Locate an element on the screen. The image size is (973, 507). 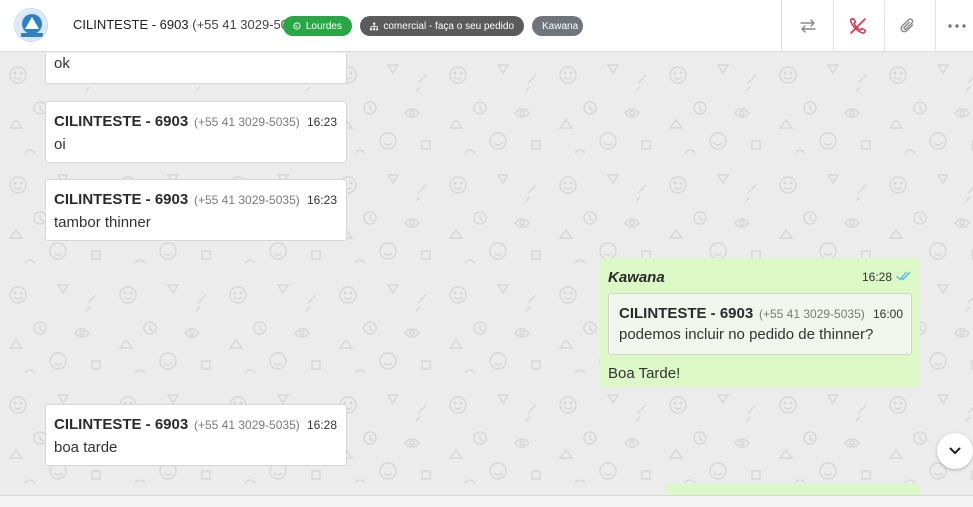
quoted-sender: CILINTESTE - 6903 is located at coordinates (686, 313).